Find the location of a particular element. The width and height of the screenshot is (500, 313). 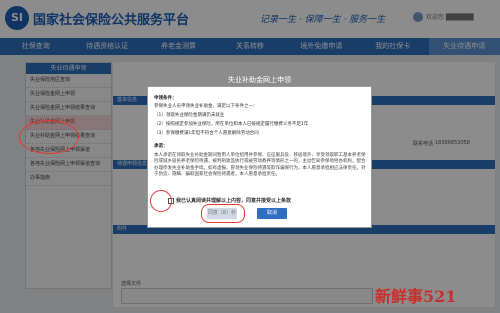

agree-checkbox-label: 我已认真阅读并理解以上内容，同意并接受以上条款 is located at coordinates (234, 201).